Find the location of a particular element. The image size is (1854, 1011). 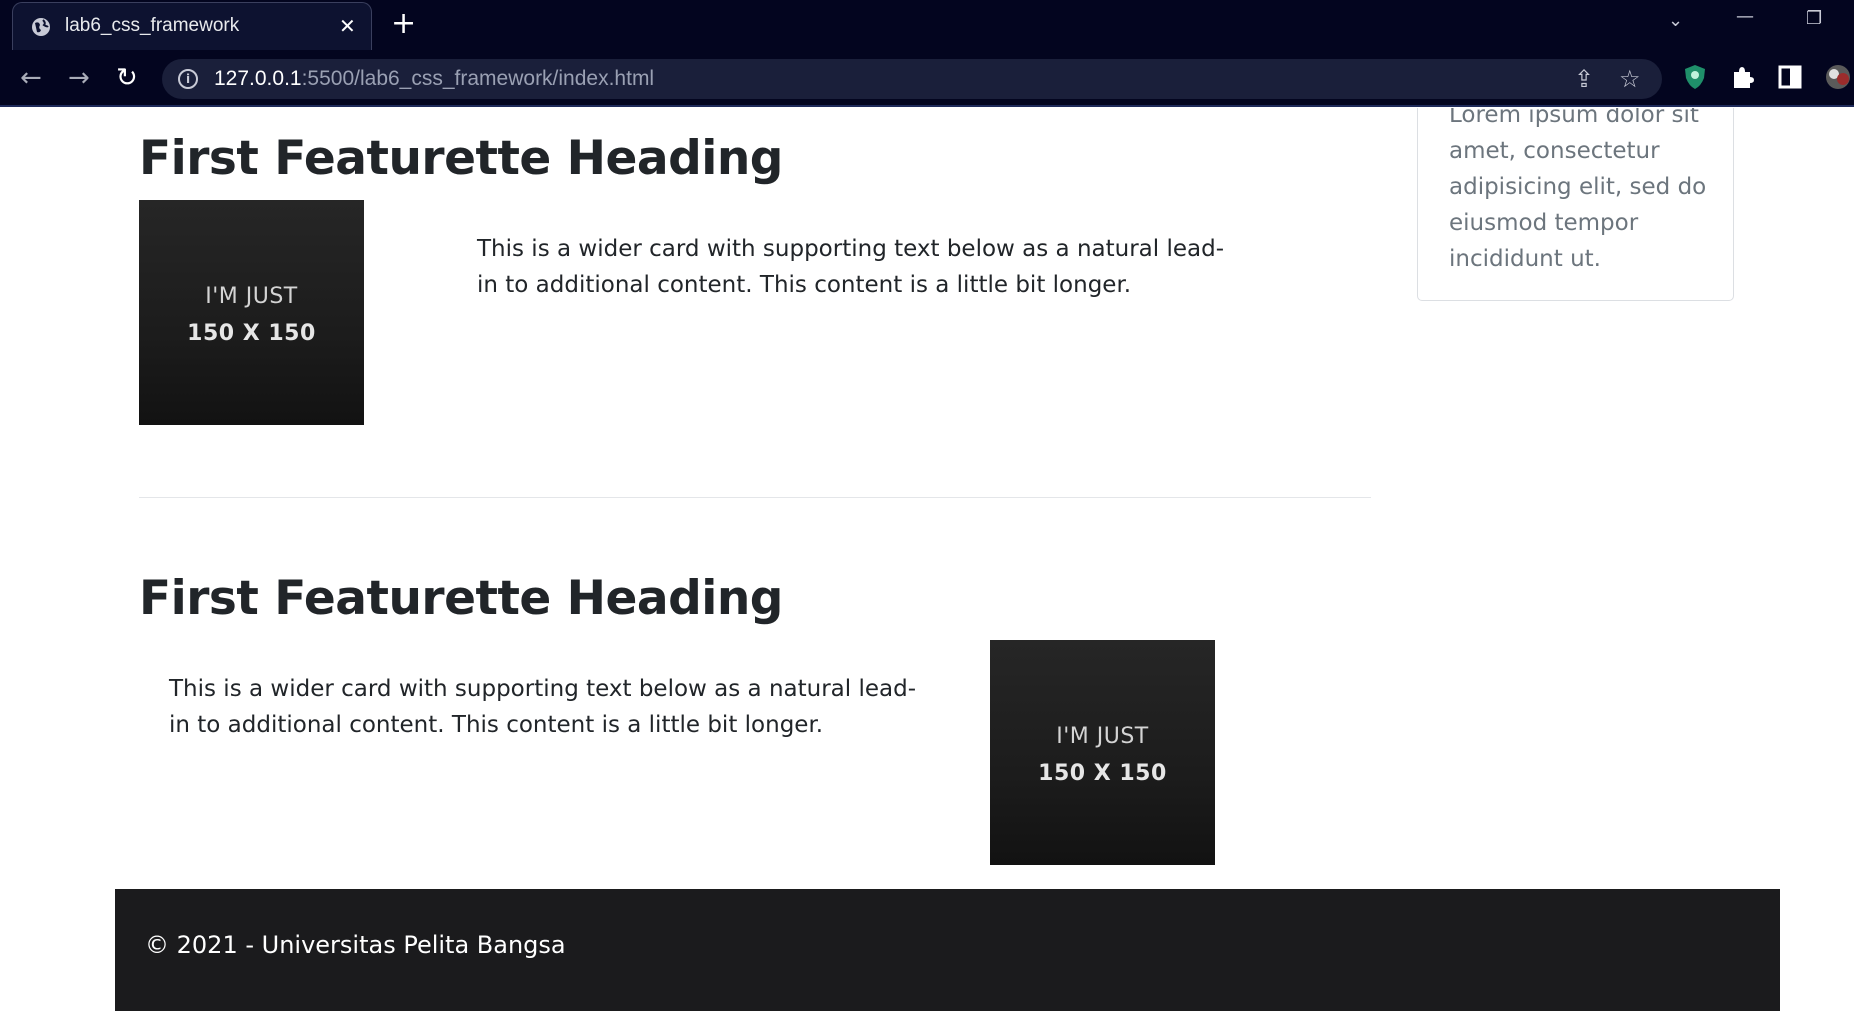

url-host: 127.0.0.1 is located at coordinates (258, 78).